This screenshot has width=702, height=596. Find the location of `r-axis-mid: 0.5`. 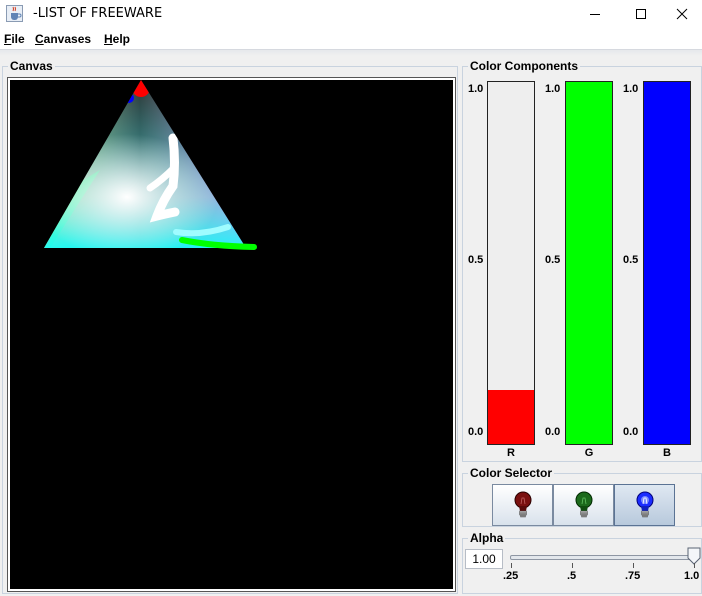

r-axis-mid: 0.5 is located at coordinates (476, 260).